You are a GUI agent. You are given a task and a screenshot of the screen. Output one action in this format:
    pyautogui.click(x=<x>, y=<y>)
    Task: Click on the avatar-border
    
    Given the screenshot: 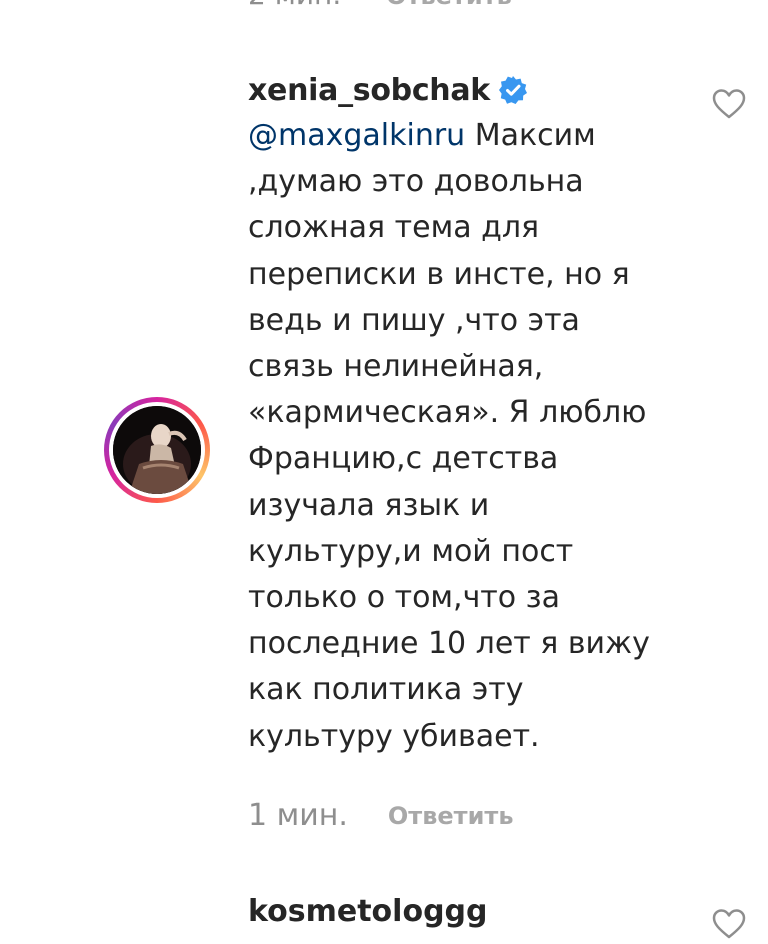 What is the action you would take?
    pyautogui.click(x=157, y=450)
    